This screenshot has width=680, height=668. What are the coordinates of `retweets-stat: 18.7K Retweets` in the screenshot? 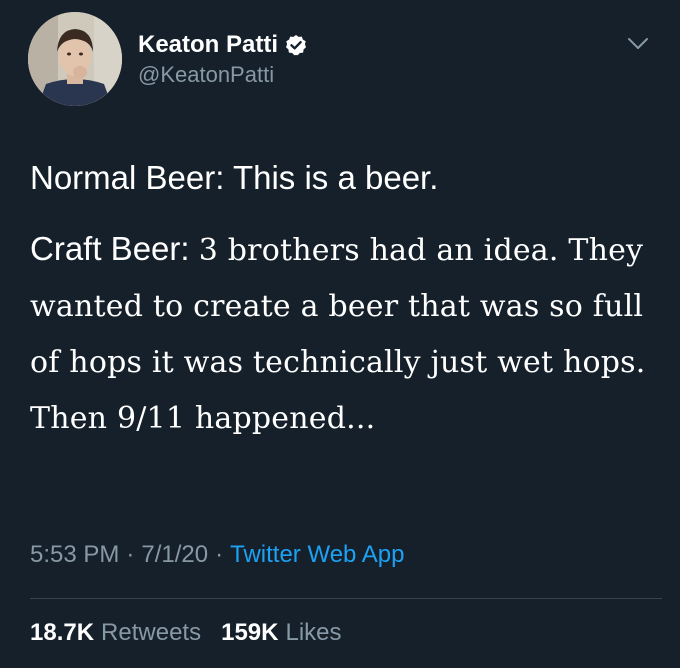 It's located at (115, 633).